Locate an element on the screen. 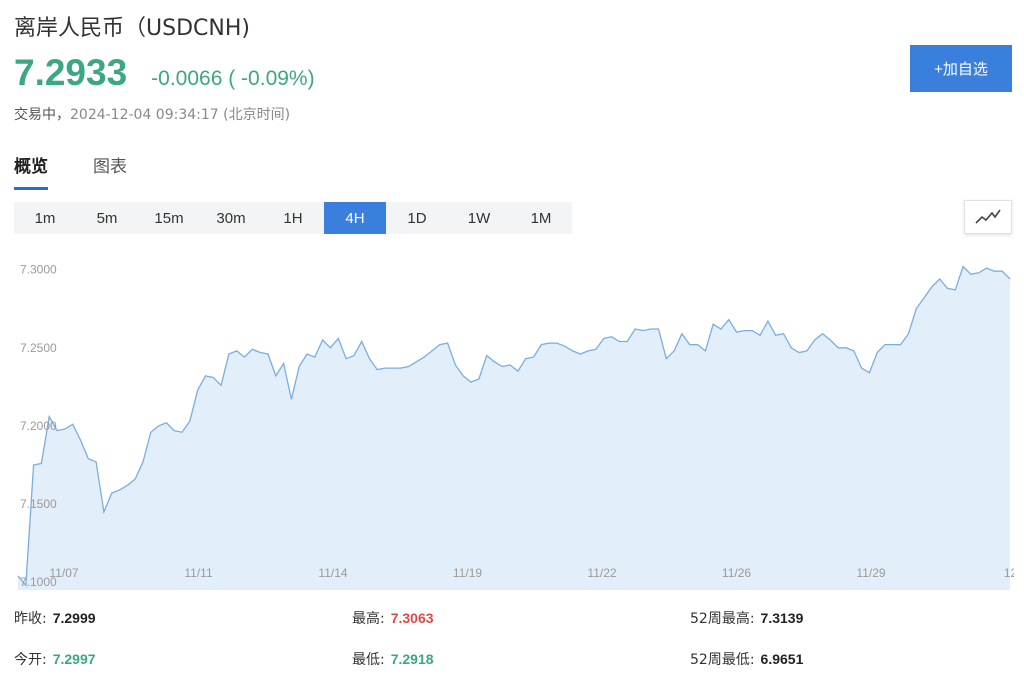  price-row: 7.2933 -0.0066 ( -0.09%) is located at coordinates (164, 73).